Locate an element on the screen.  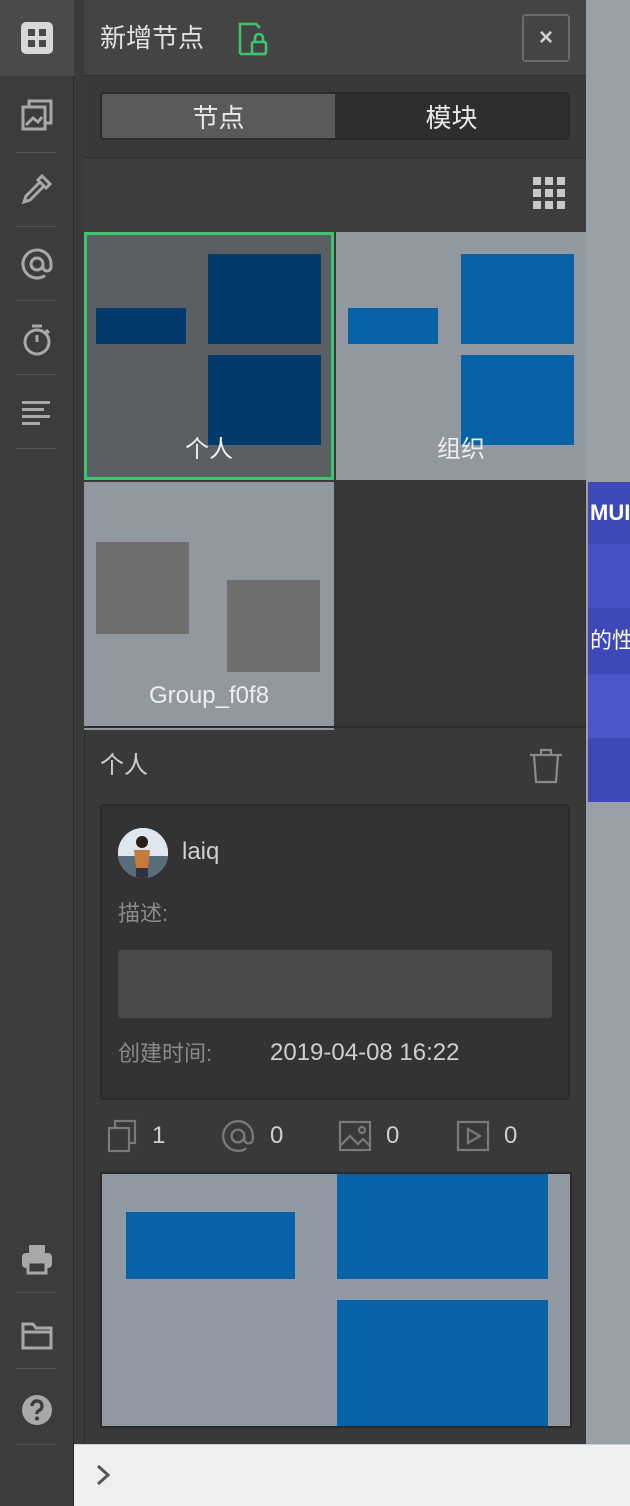
description-label: 描述: is located at coordinates (143, 913).